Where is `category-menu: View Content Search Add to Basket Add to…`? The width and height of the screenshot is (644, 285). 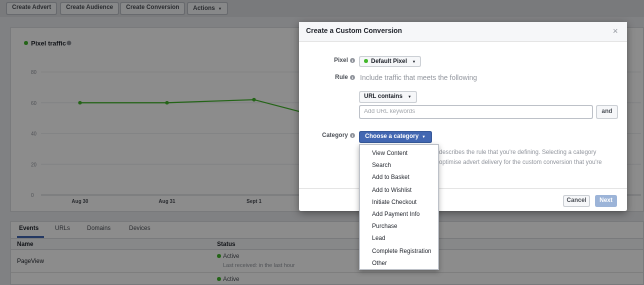
category-menu: View Content Search Add to Basket Add to… is located at coordinates (399, 207).